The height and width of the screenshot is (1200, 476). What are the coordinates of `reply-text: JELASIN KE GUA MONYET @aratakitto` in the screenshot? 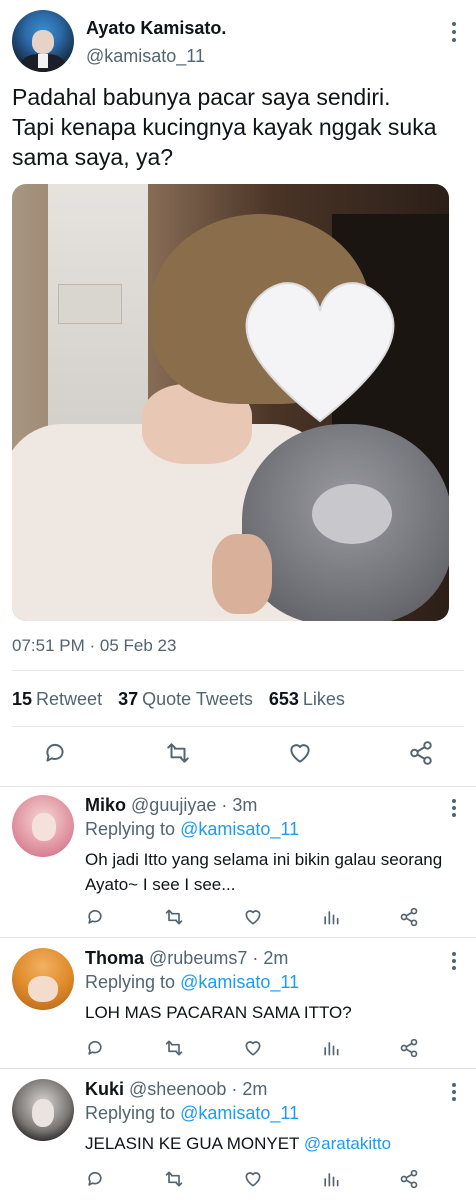 It's located at (238, 1143).